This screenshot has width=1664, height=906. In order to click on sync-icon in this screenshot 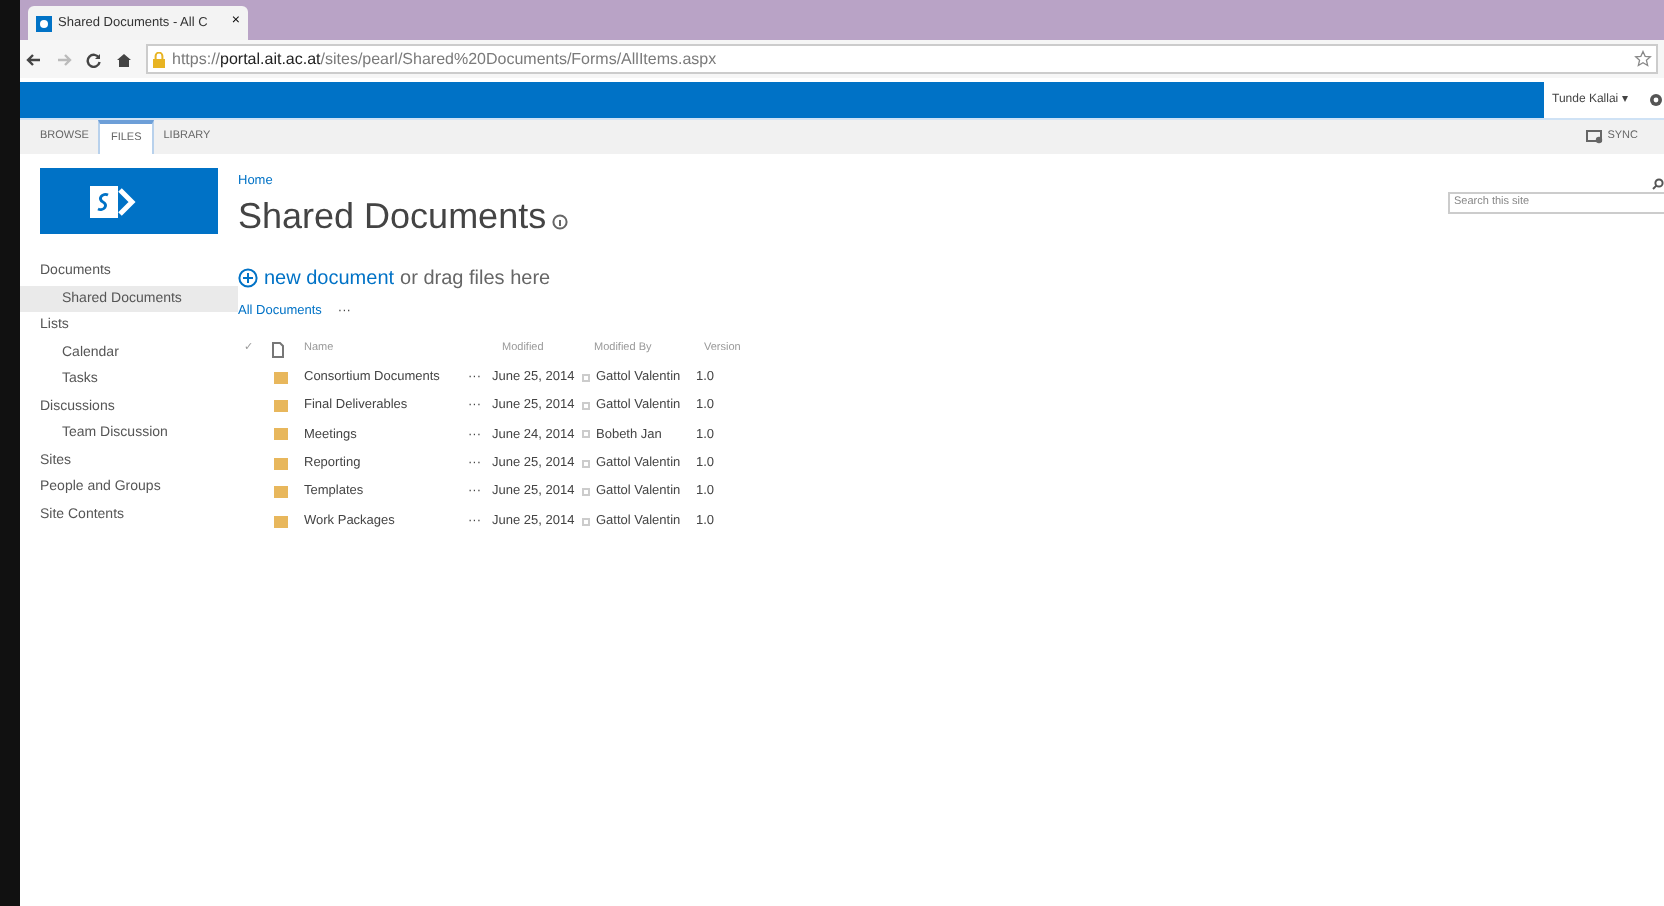, I will do `click(1594, 137)`.